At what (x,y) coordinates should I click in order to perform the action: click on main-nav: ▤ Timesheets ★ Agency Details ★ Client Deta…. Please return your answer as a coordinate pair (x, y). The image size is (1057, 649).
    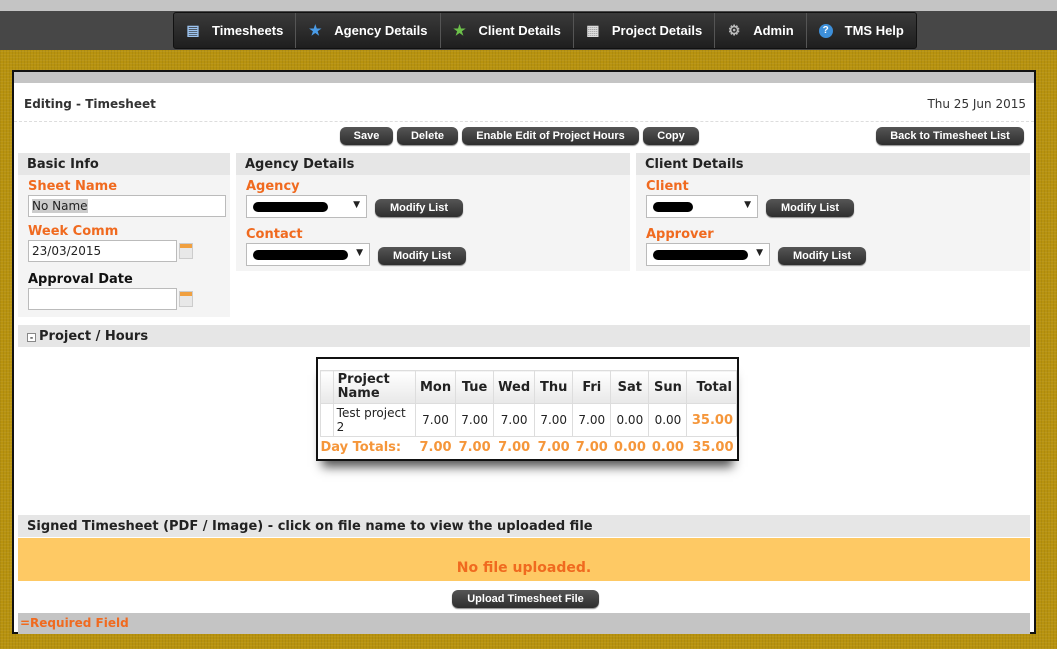
    Looking at the image, I should click on (545, 30).